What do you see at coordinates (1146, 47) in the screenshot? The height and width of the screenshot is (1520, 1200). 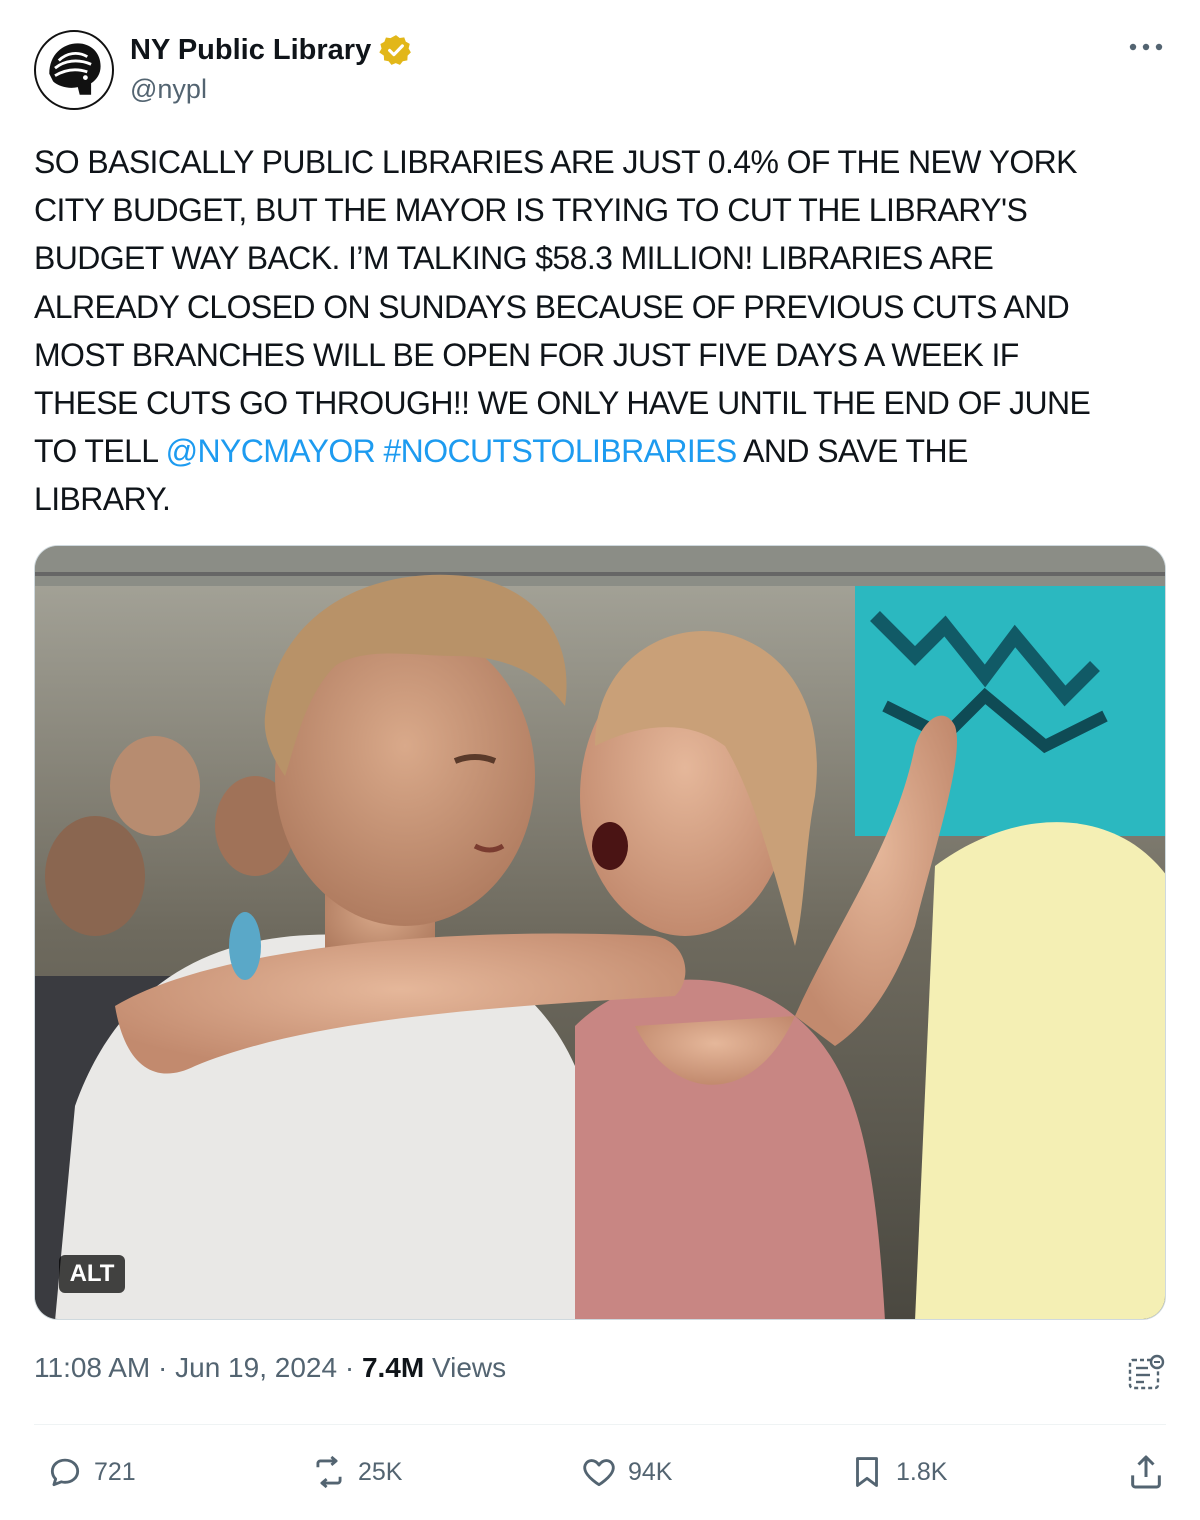 I see `more-icon` at bounding box center [1146, 47].